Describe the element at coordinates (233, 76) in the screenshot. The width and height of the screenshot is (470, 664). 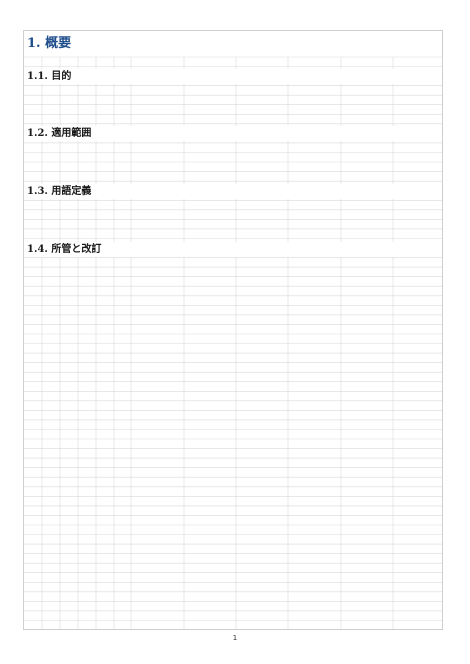
I see `section-heading-purpose: 1.1. 目的` at that location.